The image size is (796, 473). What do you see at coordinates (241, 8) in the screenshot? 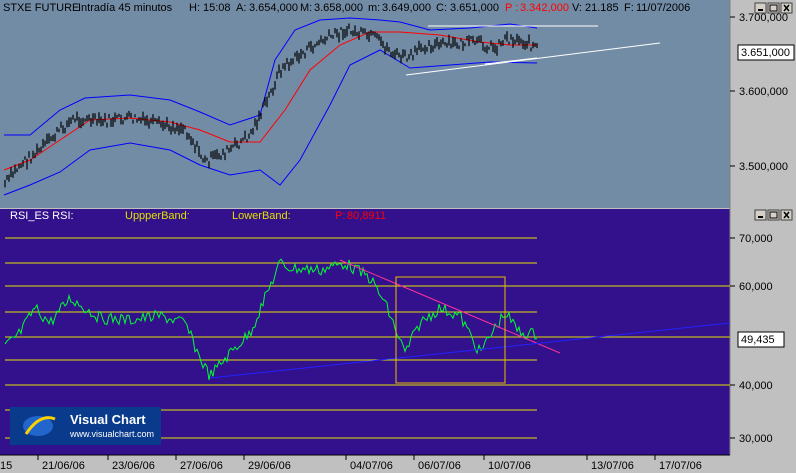
I see `open-label: A:` at bounding box center [241, 8].